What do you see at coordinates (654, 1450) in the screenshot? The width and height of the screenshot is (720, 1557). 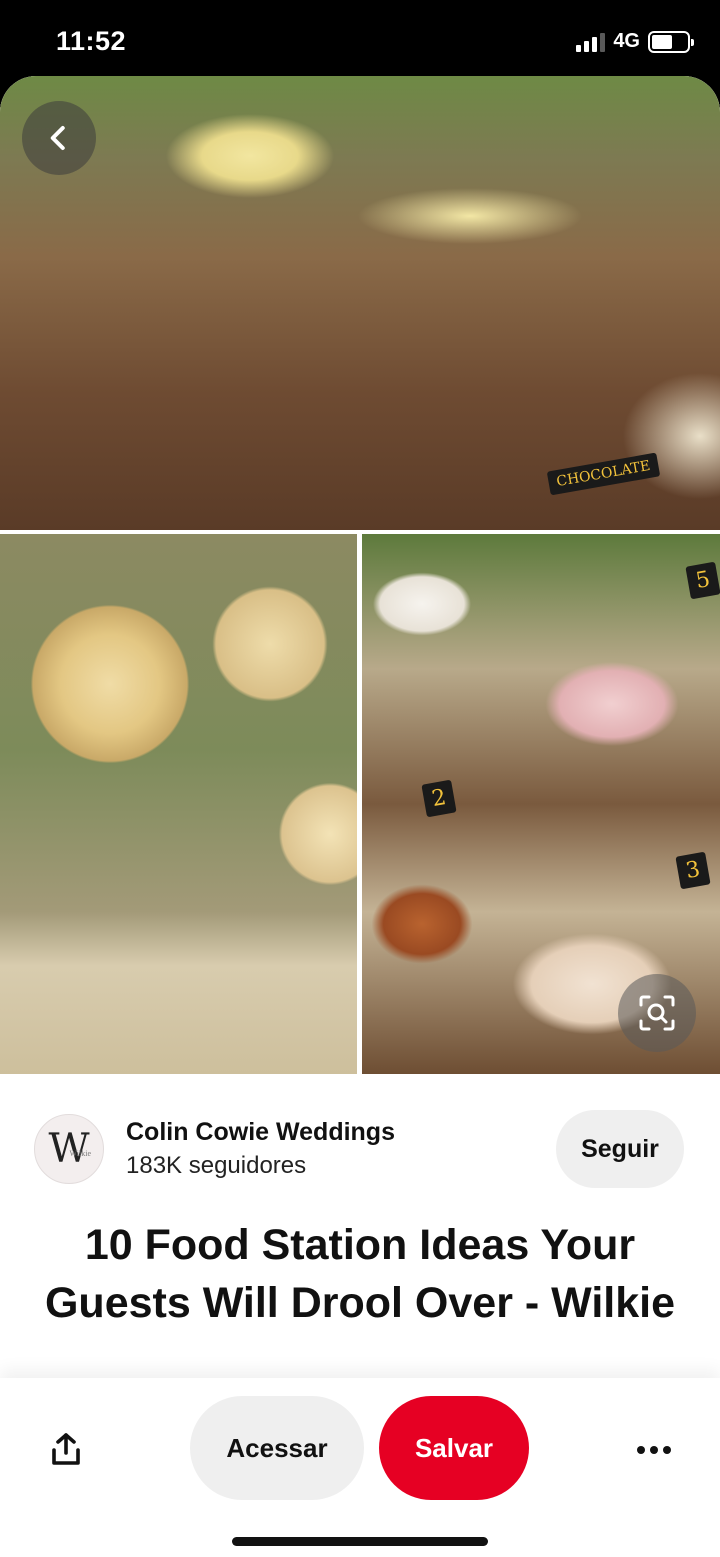 I see `more-options-button` at bounding box center [654, 1450].